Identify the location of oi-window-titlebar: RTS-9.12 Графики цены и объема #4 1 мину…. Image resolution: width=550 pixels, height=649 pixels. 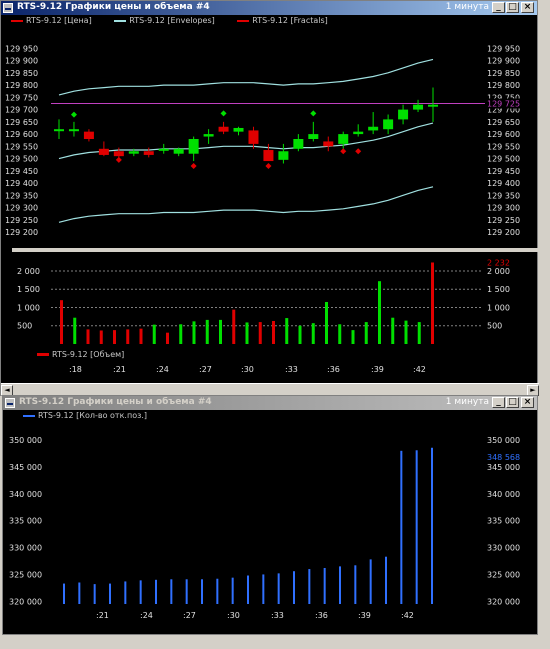
(270, 403).